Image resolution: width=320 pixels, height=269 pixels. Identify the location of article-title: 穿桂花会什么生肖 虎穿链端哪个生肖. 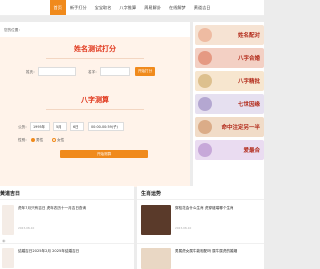
(218, 208).